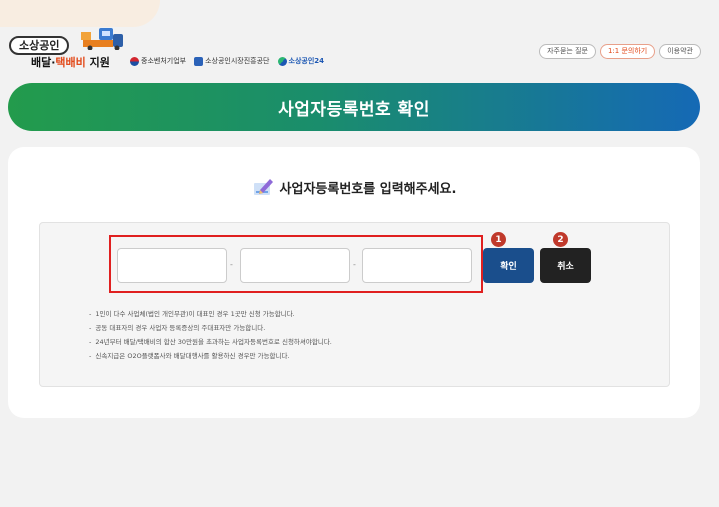 The image size is (719, 507). What do you see at coordinates (210, 356) in the screenshot?
I see `notice-item: 신속지급은 O2O플랫폼사와 배달대행사를 활용하신 경우만 가능합니다.` at bounding box center [210, 356].